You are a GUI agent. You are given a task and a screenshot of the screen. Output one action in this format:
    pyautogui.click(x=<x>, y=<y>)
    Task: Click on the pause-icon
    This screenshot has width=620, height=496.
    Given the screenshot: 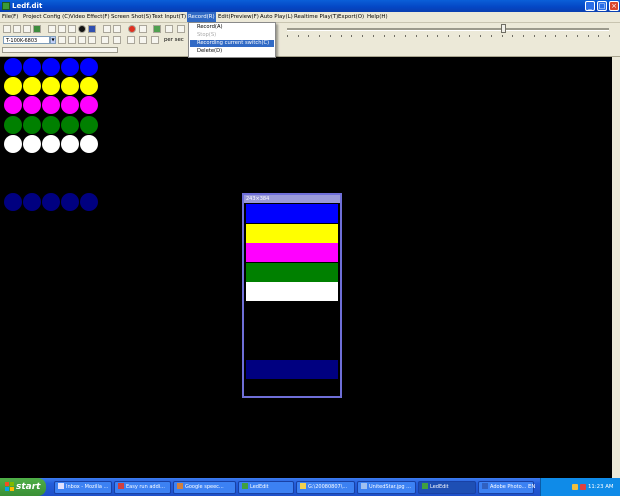 What is the action you would take?
    pyautogui.click(x=105, y=40)
    